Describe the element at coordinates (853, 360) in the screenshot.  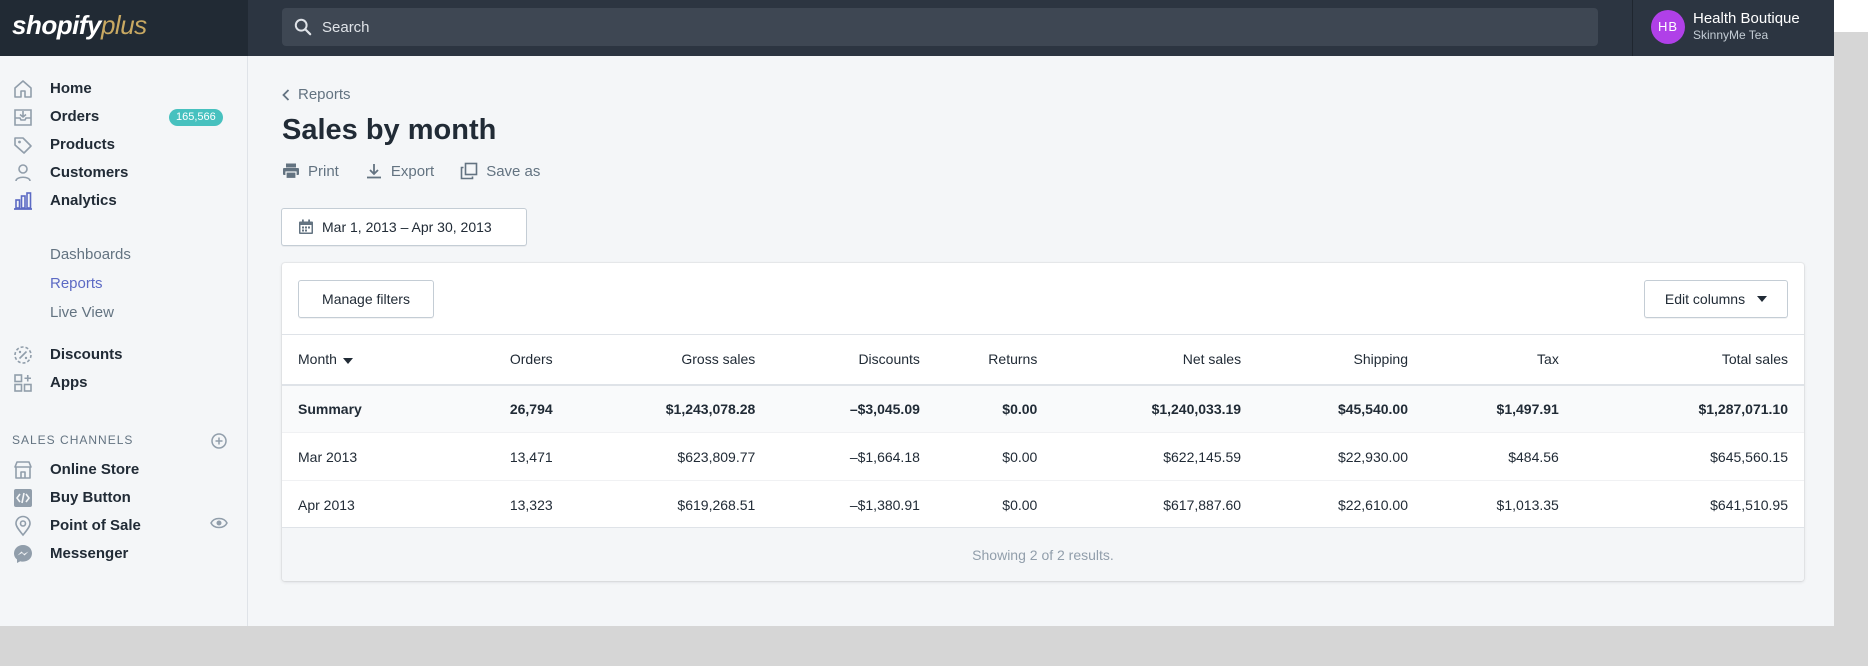
I see `column-header-discounts: Discounts` at that location.